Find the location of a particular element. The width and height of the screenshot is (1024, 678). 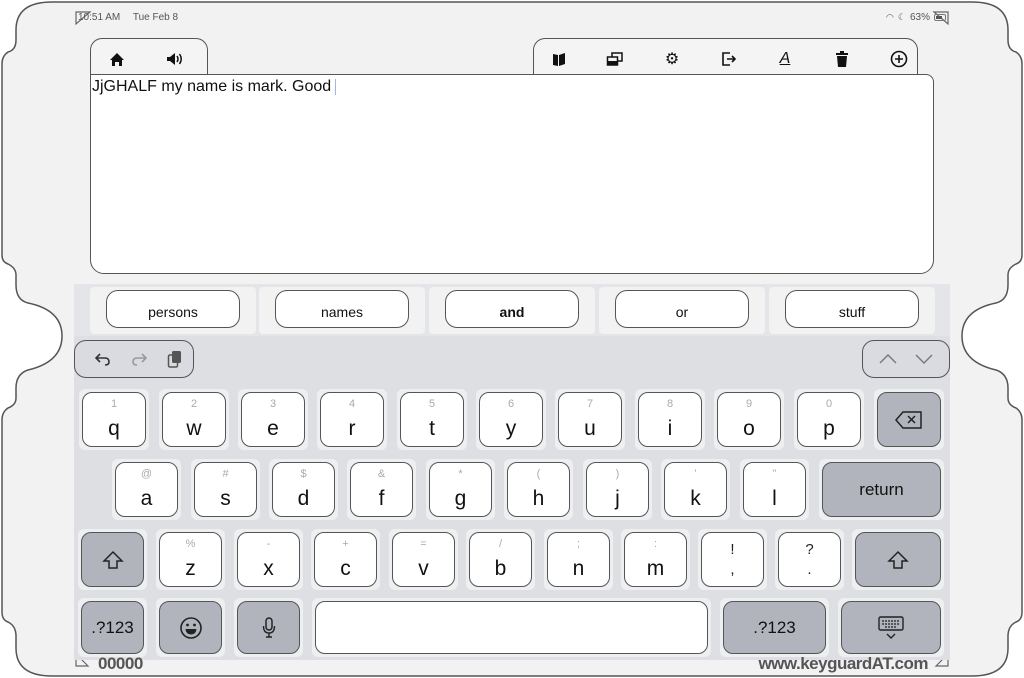

key-x: -x is located at coordinates (268, 559).